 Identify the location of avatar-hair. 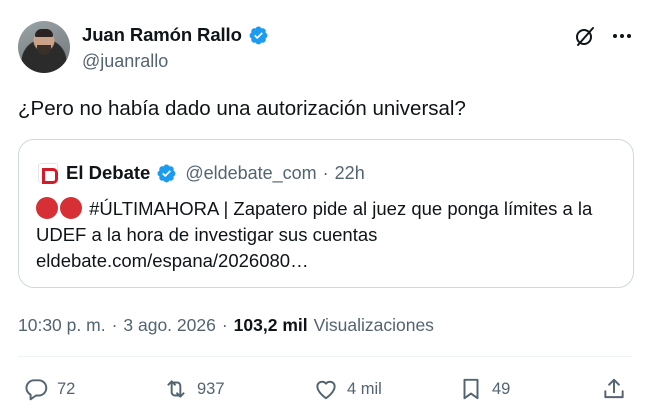
(44, 33).